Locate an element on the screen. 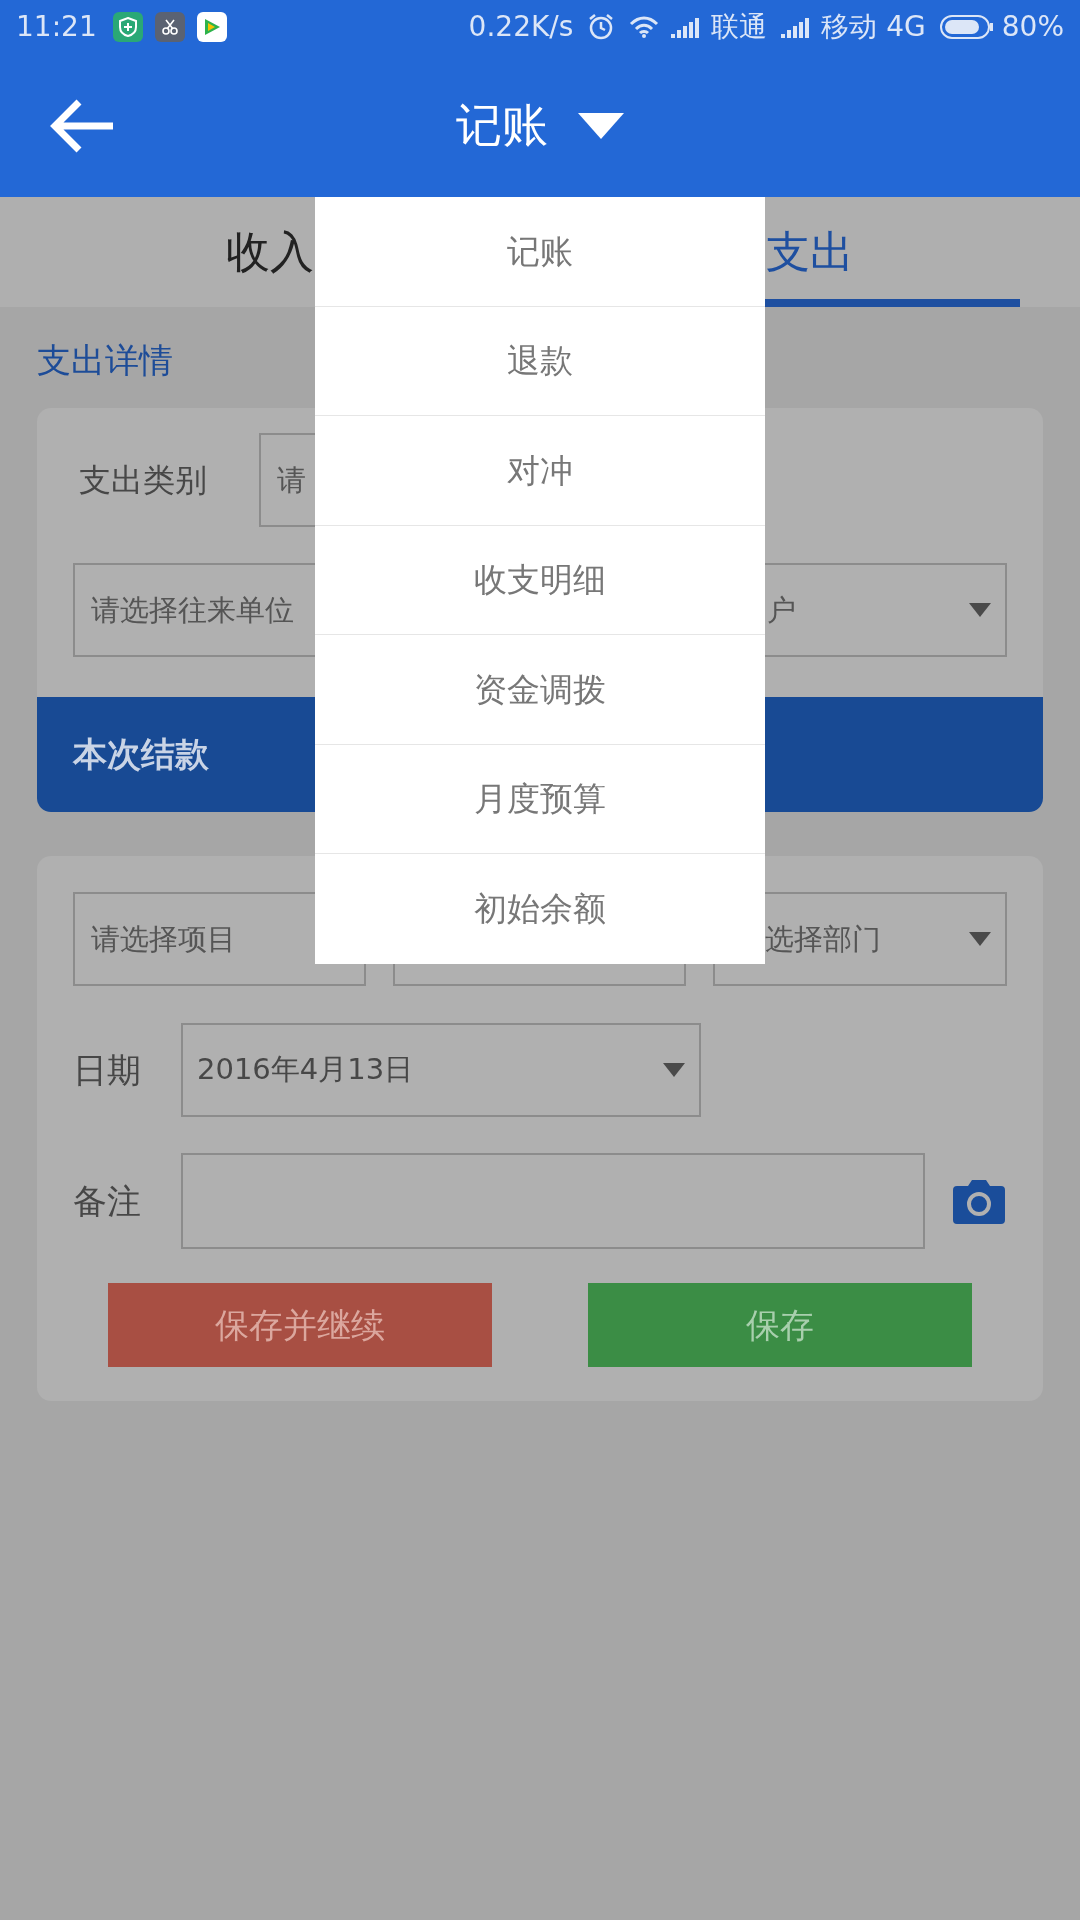 The height and width of the screenshot is (1920, 1080). menu-item: 退款 is located at coordinates (540, 361).